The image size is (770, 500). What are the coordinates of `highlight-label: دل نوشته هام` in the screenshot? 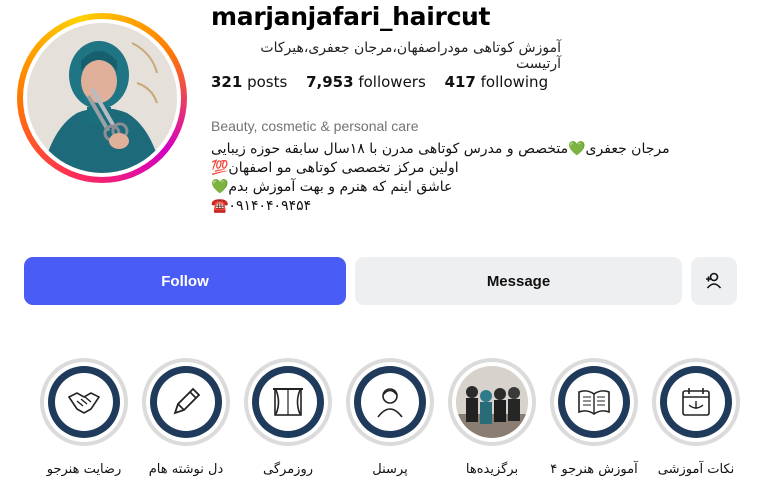 It's located at (186, 469).